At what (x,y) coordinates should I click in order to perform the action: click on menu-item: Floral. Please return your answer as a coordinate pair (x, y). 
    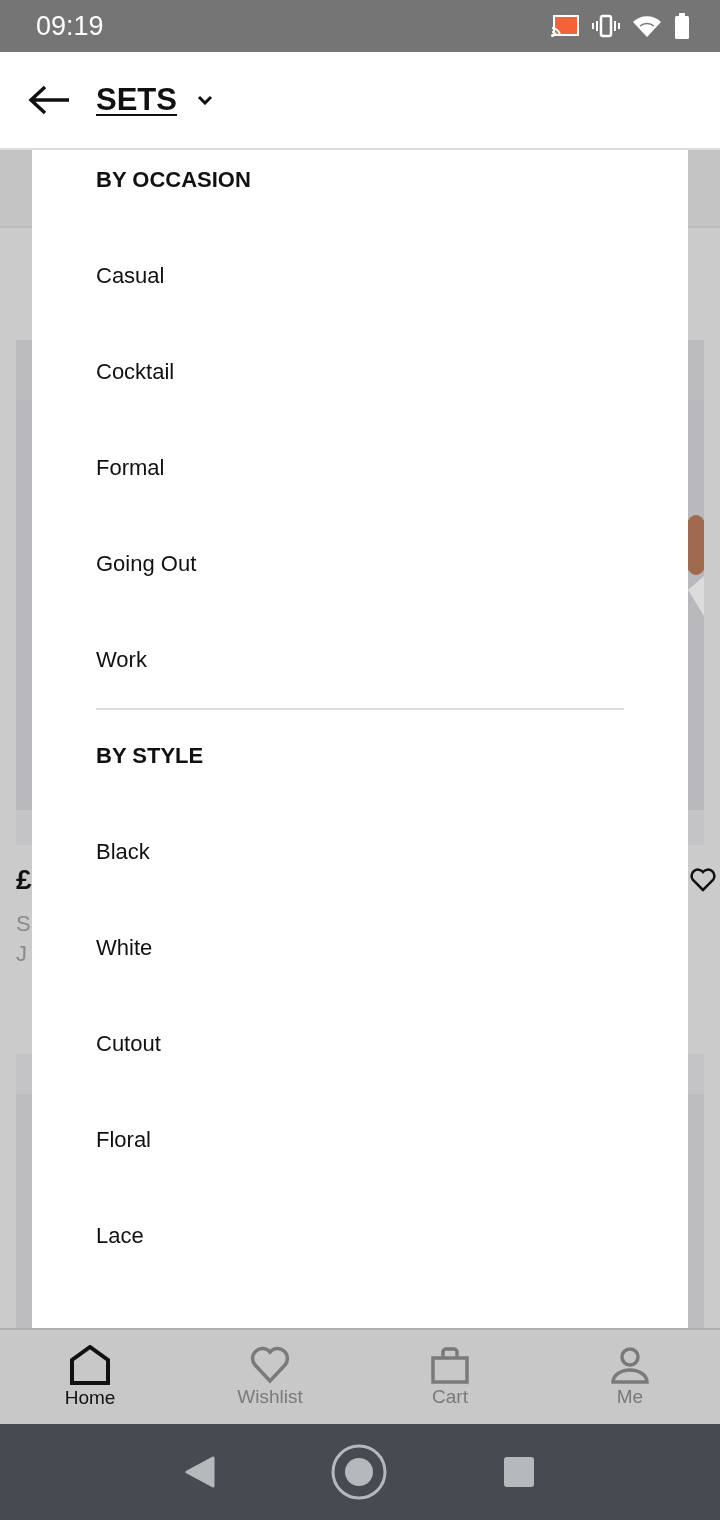
    Looking at the image, I should click on (360, 1140).